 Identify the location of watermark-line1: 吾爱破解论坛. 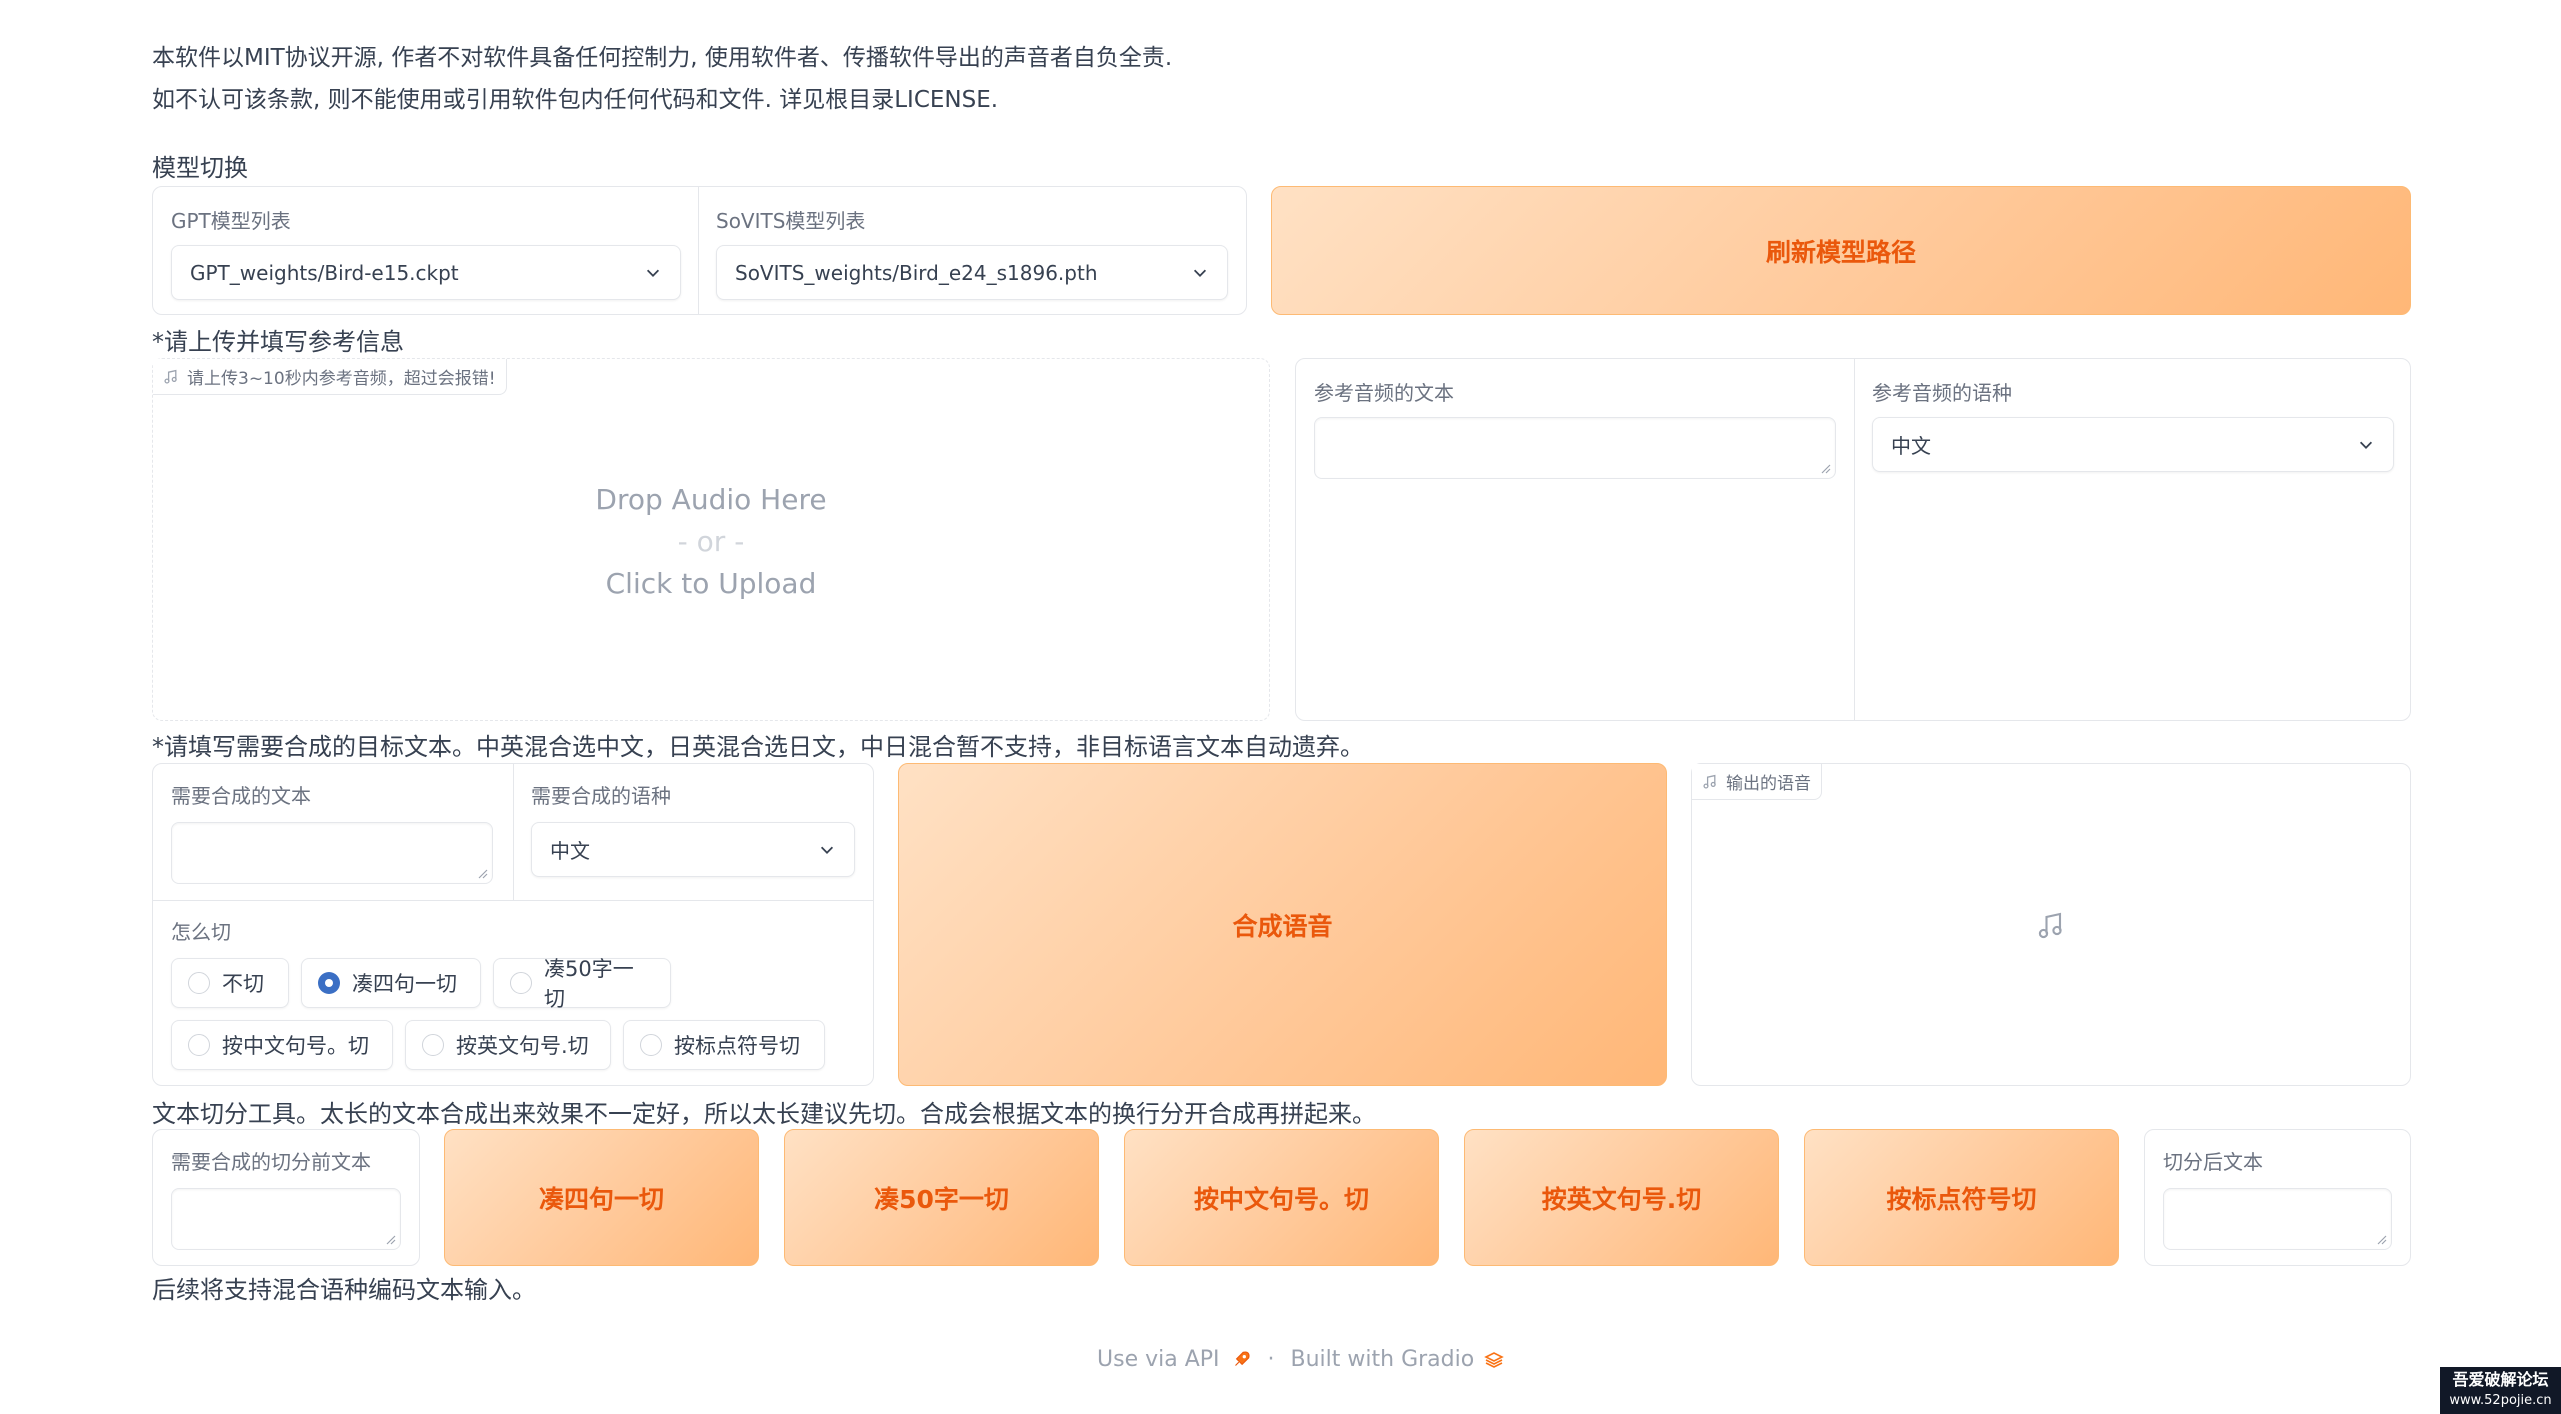
(2500, 1379).